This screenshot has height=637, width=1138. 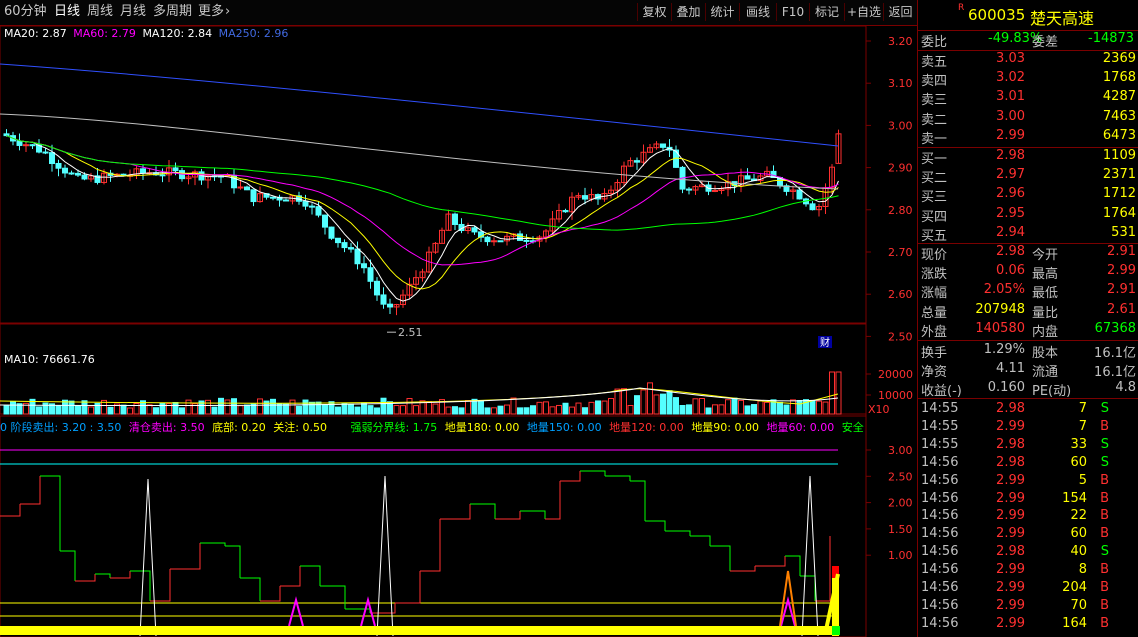 What do you see at coordinates (1028, 398) in the screenshot?
I see `divider` at bounding box center [1028, 398].